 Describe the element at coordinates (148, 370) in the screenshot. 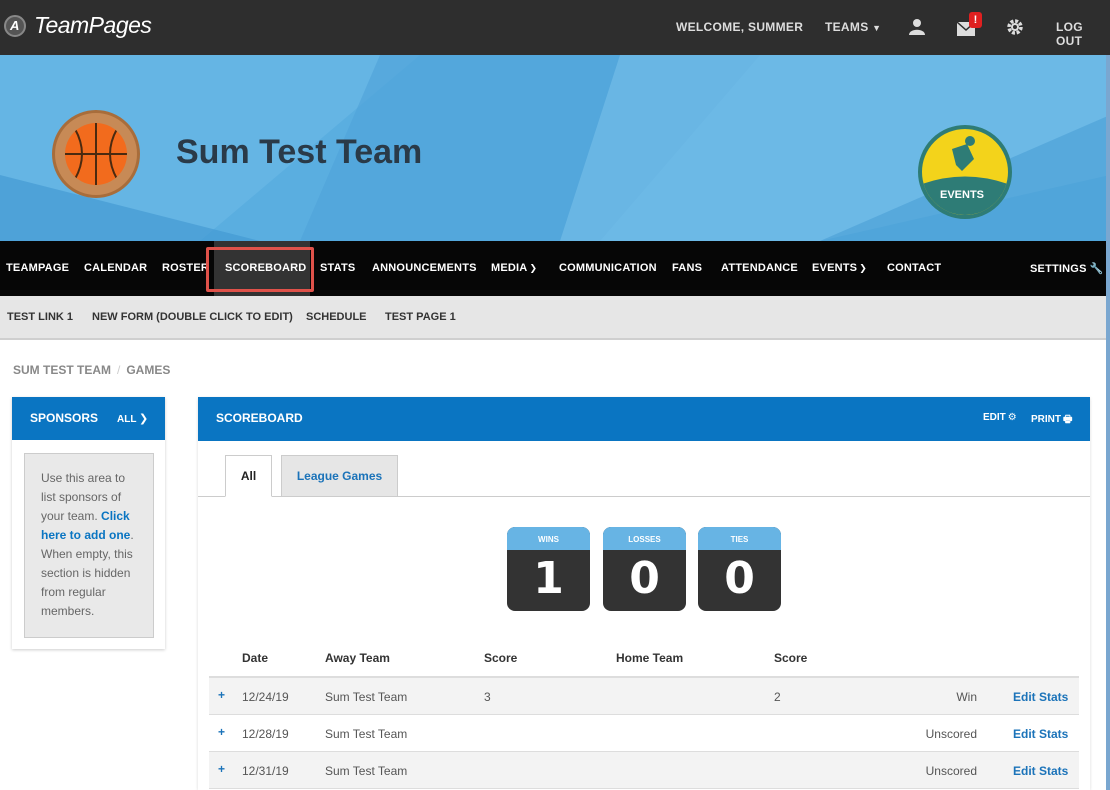

I see `breadcrumb-page: GAMES` at that location.